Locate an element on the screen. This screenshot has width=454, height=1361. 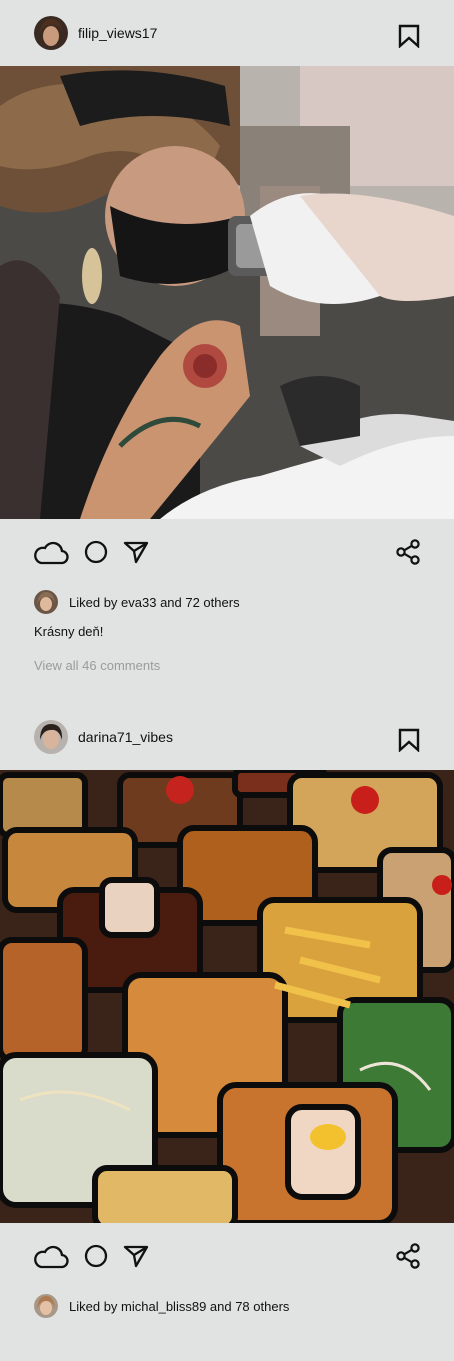
username: filip_views17 is located at coordinates (117, 33).